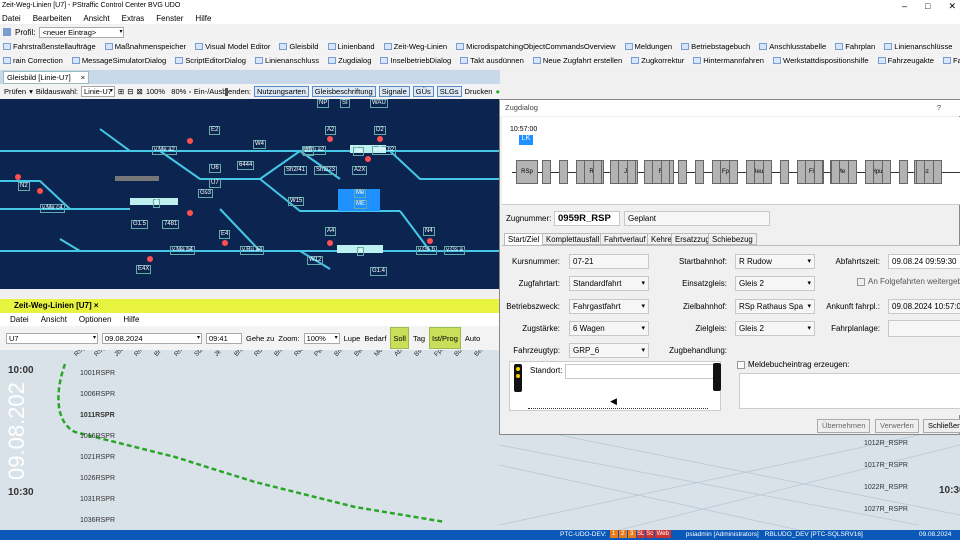 The image size is (960, 540). Describe the element at coordinates (131, 319) in the screenshot. I see `zwl-menu-hilfe: Hilfe` at that location.